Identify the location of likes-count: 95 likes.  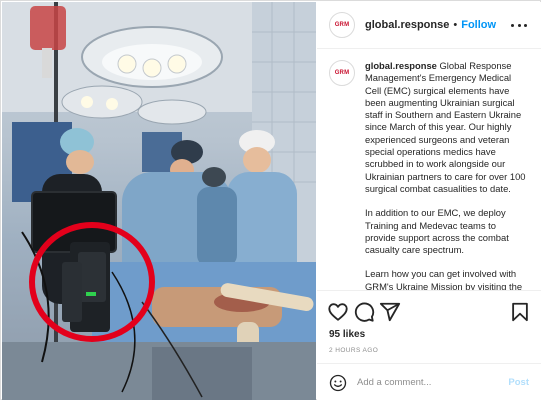
(347, 334).